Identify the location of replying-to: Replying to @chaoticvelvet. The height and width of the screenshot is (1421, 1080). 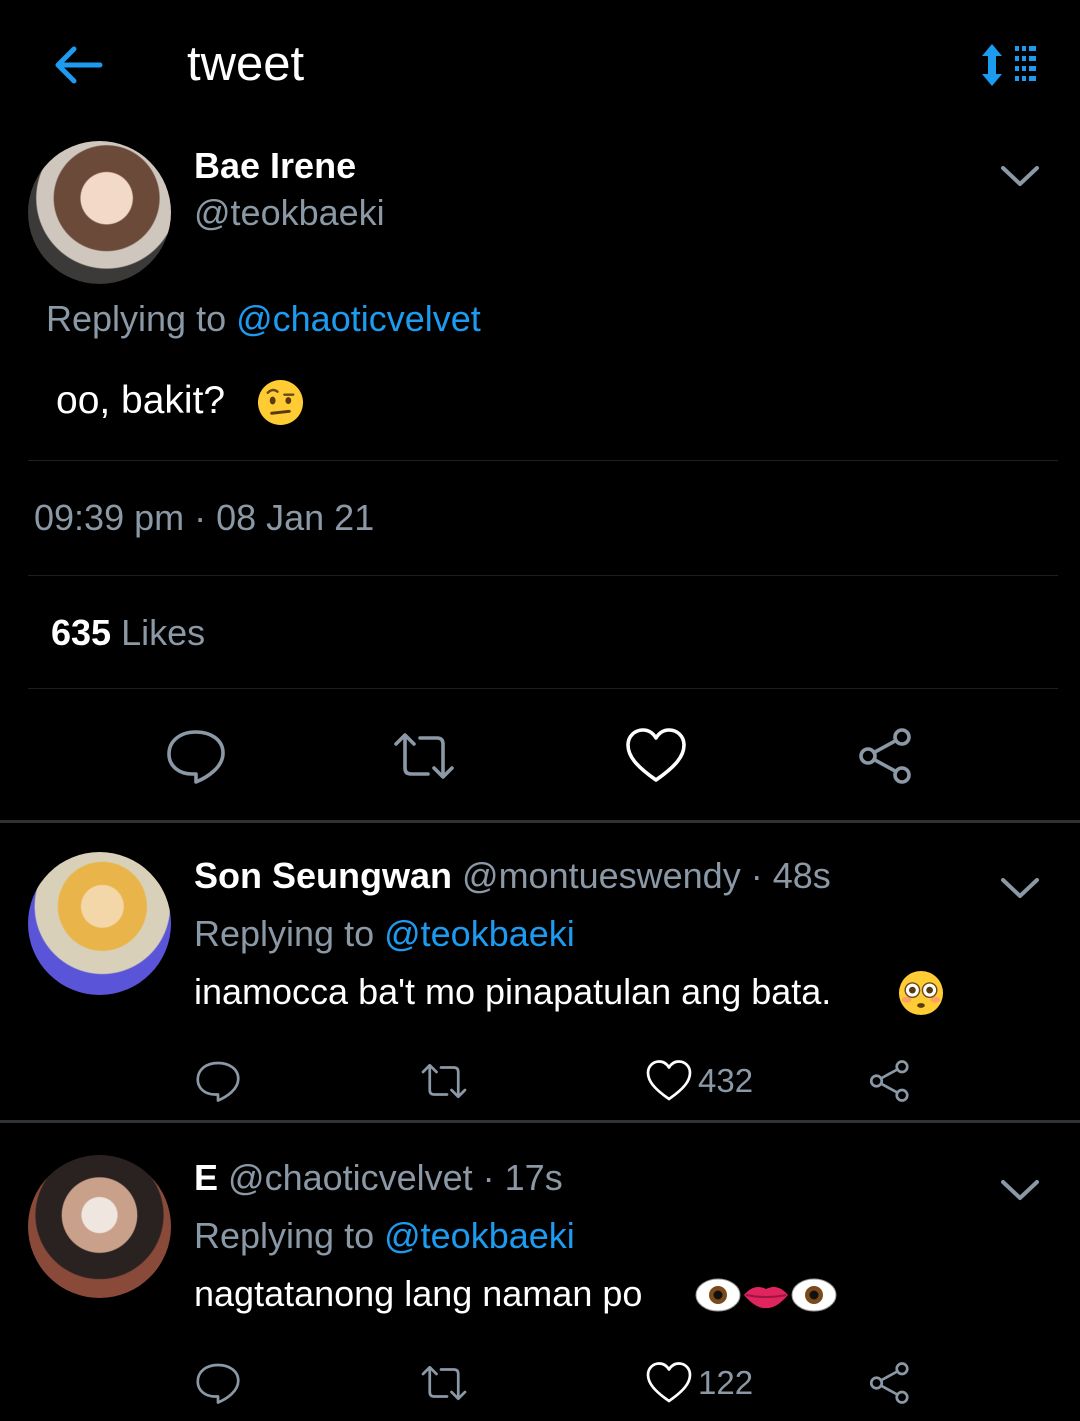
(263, 319).